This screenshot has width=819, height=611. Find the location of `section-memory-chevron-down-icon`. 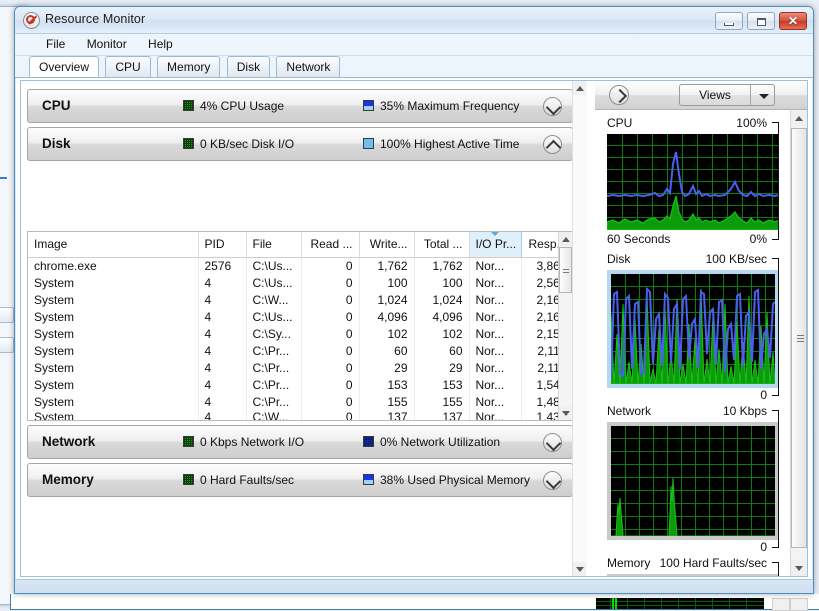

section-memory-chevron-down-icon is located at coordinates (552, 480).